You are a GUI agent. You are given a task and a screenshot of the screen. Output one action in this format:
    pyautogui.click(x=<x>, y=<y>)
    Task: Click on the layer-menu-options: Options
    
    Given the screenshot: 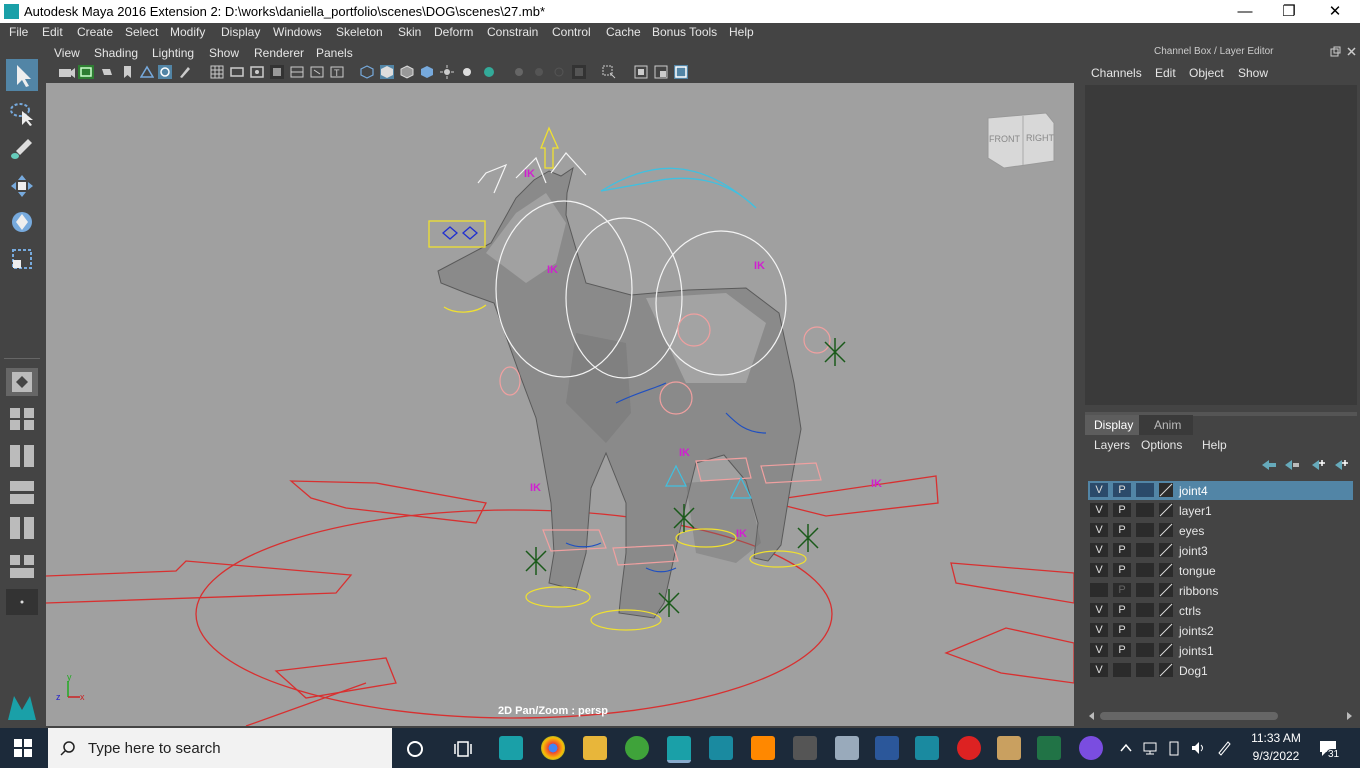 What is the action you would take?
    pyautogui.click(x=1161, y=445)
    